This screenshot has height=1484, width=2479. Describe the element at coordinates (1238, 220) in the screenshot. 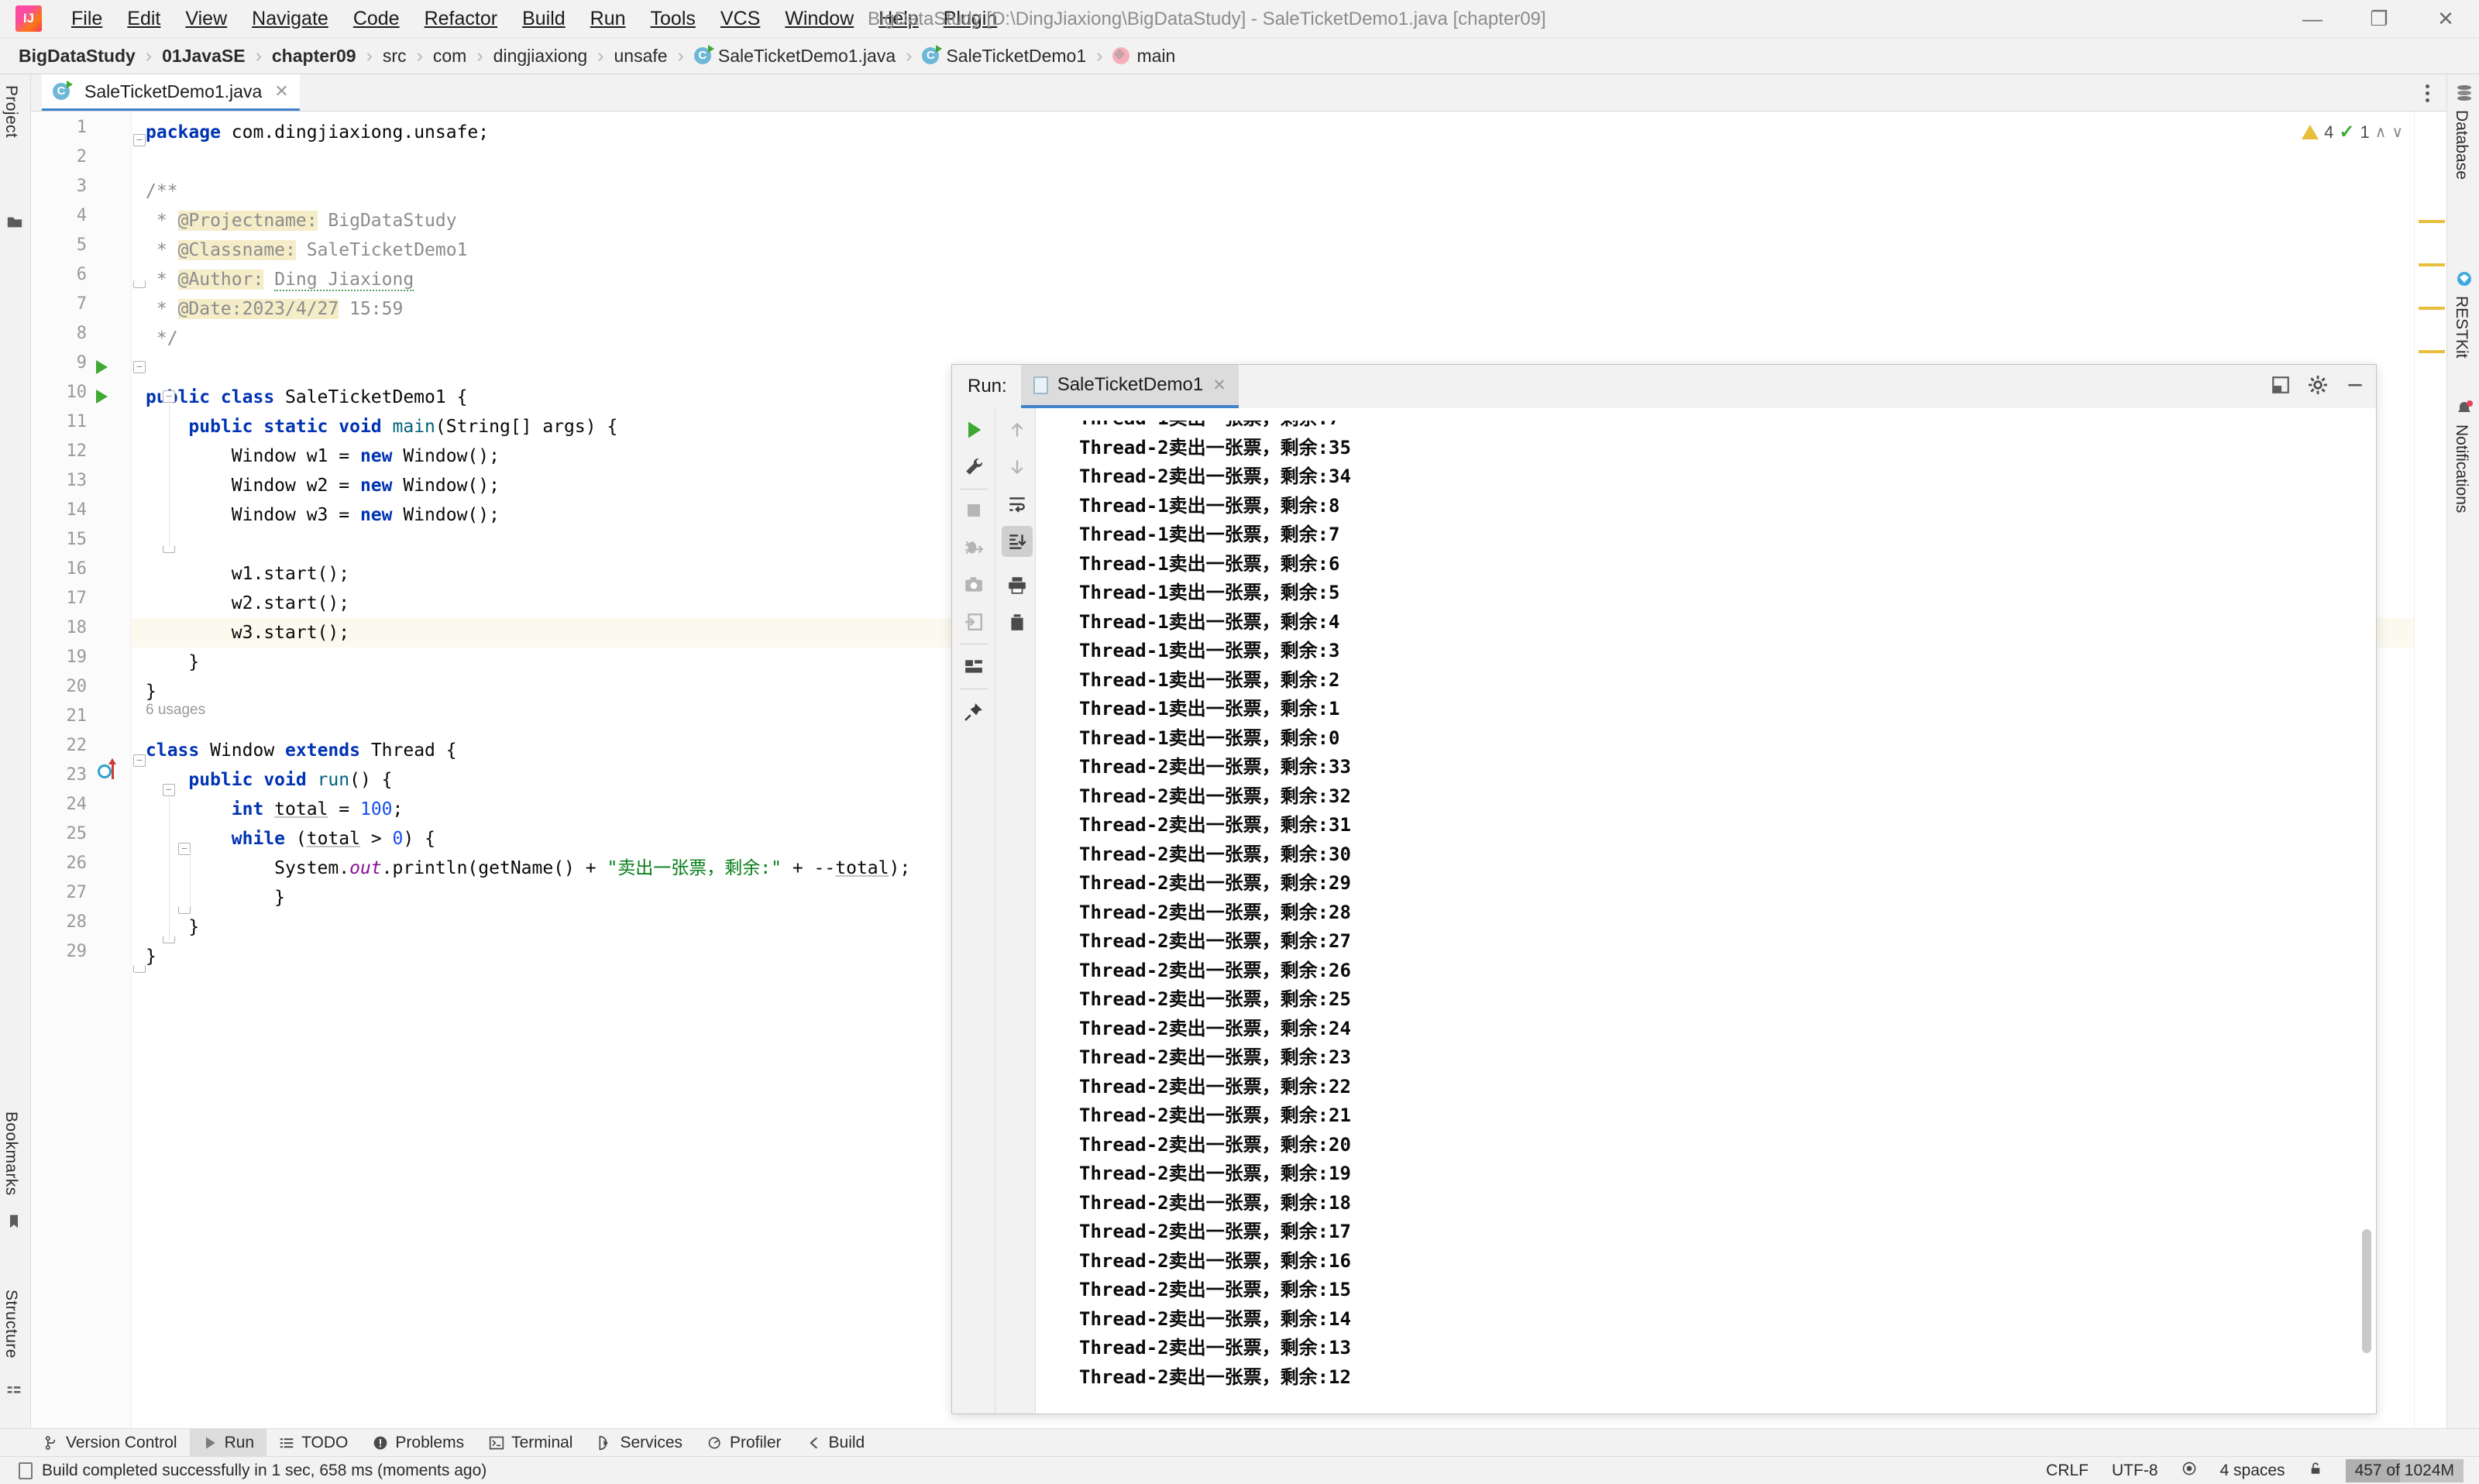

I see `code-line: * @Projectname: BigDataStudy` at that location.